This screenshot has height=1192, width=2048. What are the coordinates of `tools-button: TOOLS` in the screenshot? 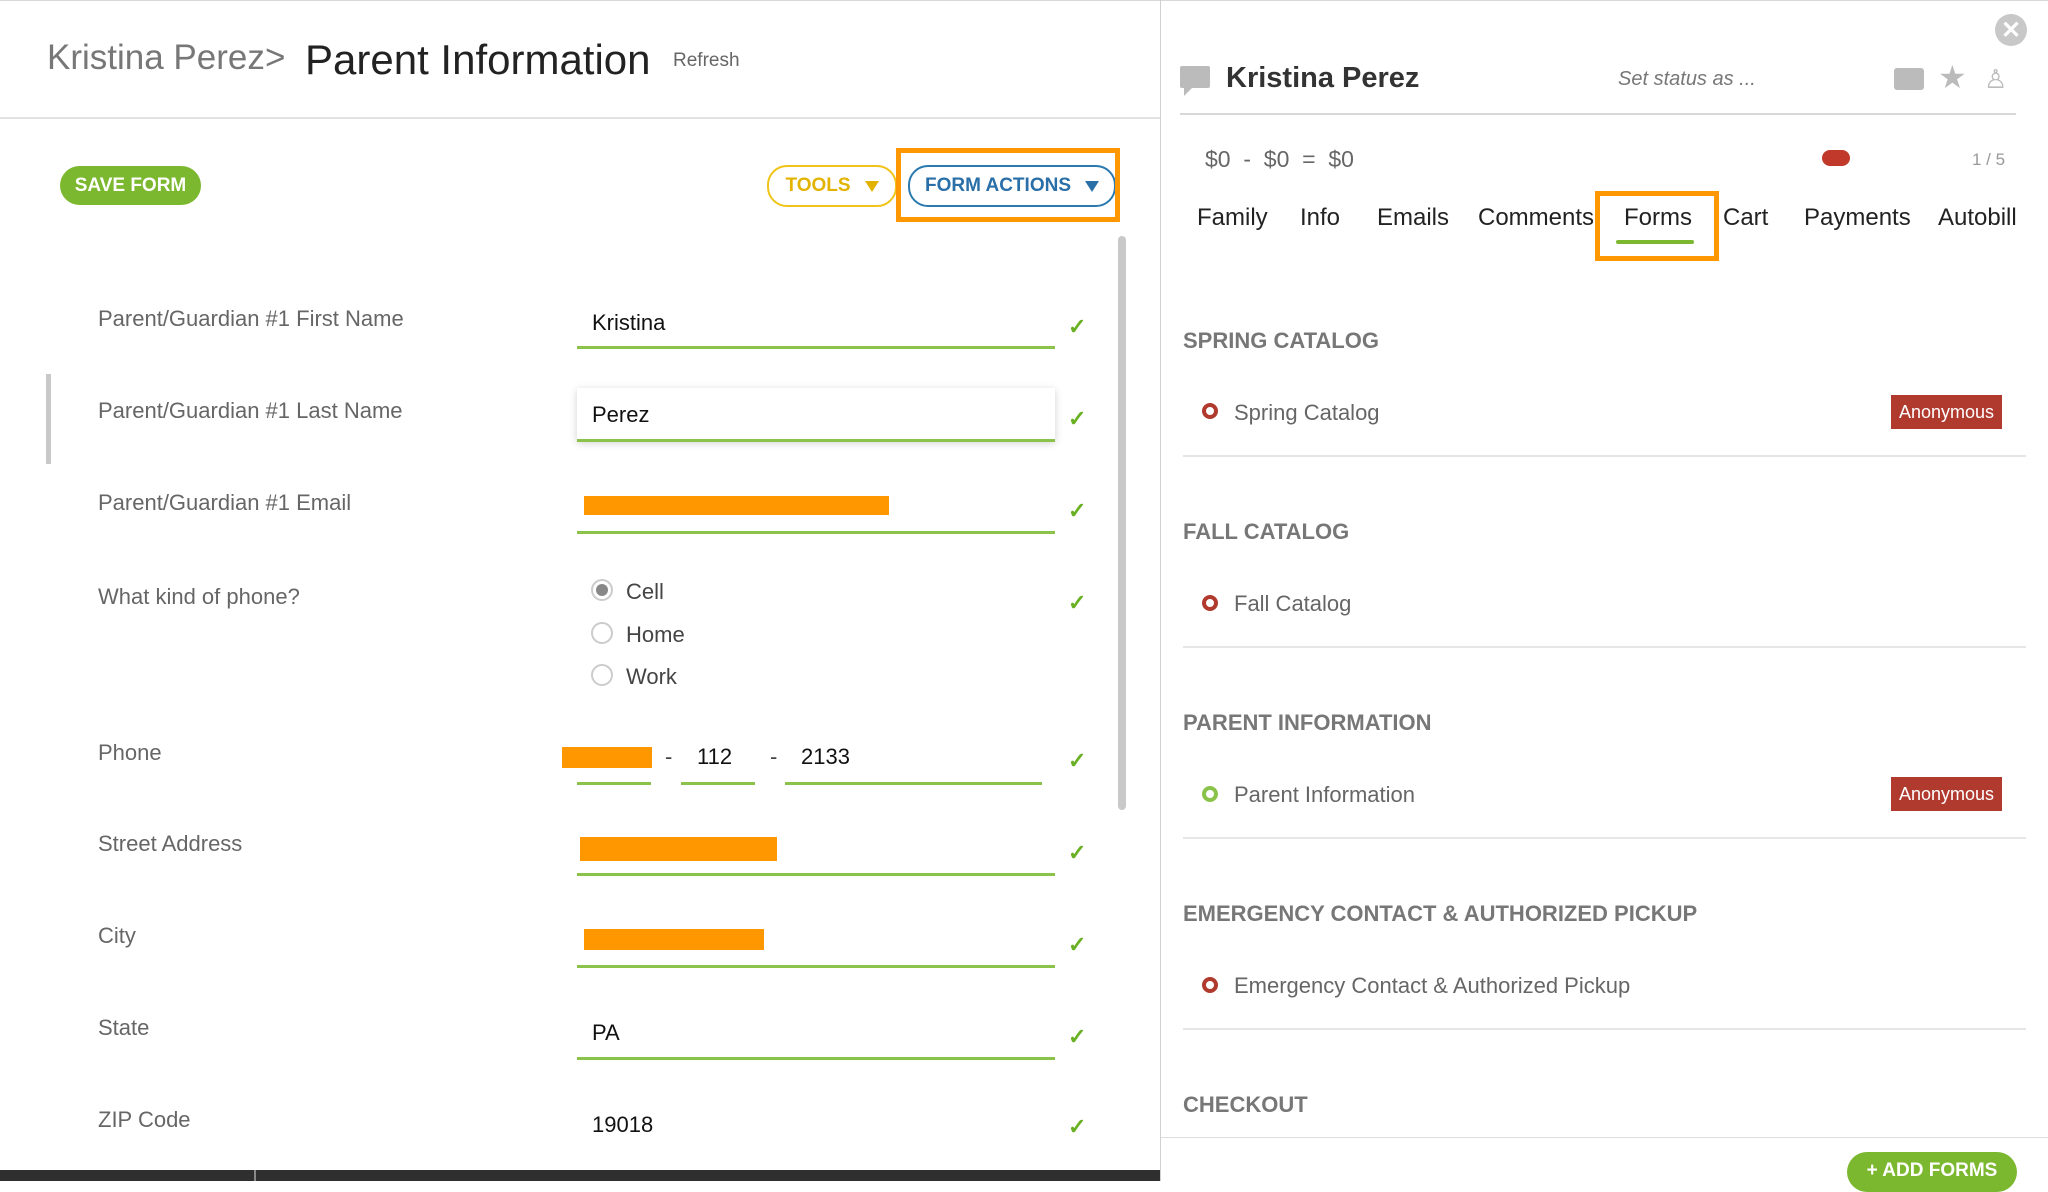 It's located at (832, 186).